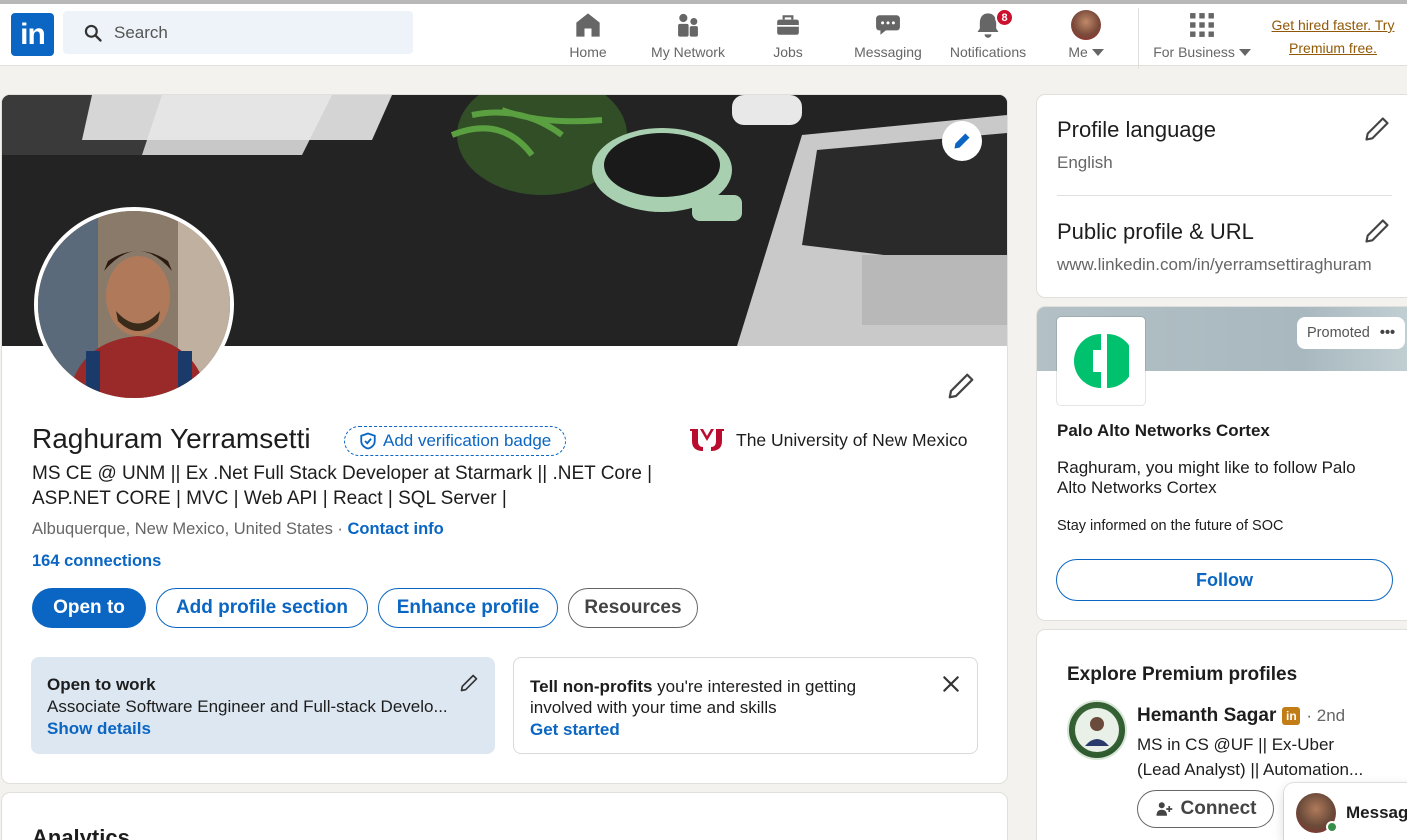 Image resolution: width=1407 pixels, height=840 pixels. I want to click on public-profile-title: Public profile & URL, so click(1155, 231).